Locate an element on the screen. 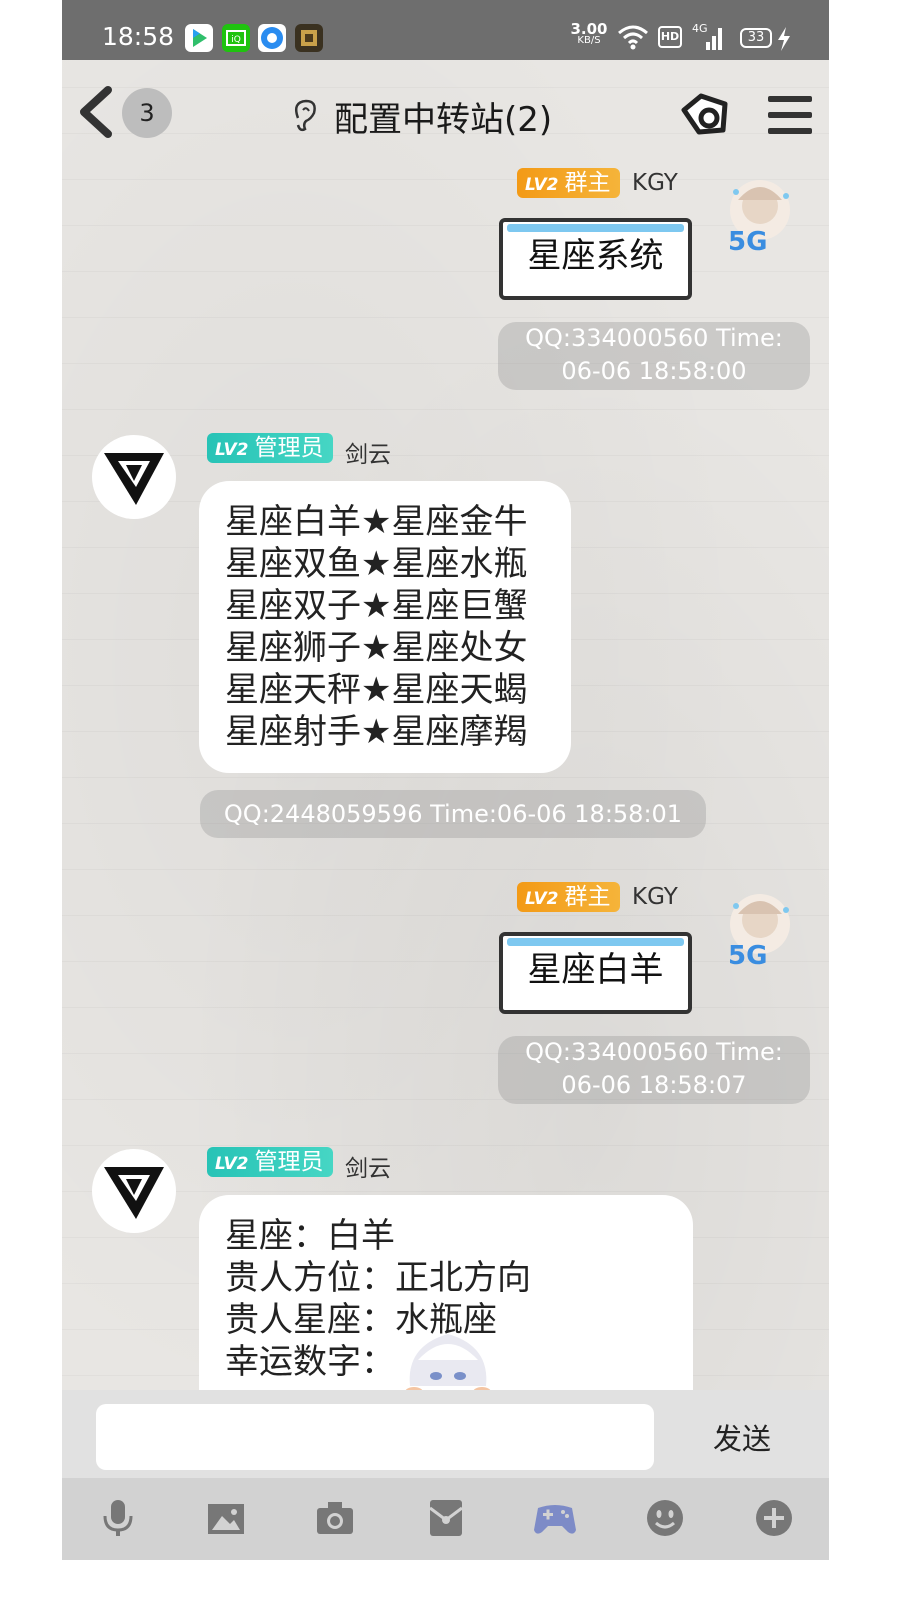  status-bar: 18:58 iQ 3.00 KB/S HD 4G 33 is located at coordinates (445, 30).